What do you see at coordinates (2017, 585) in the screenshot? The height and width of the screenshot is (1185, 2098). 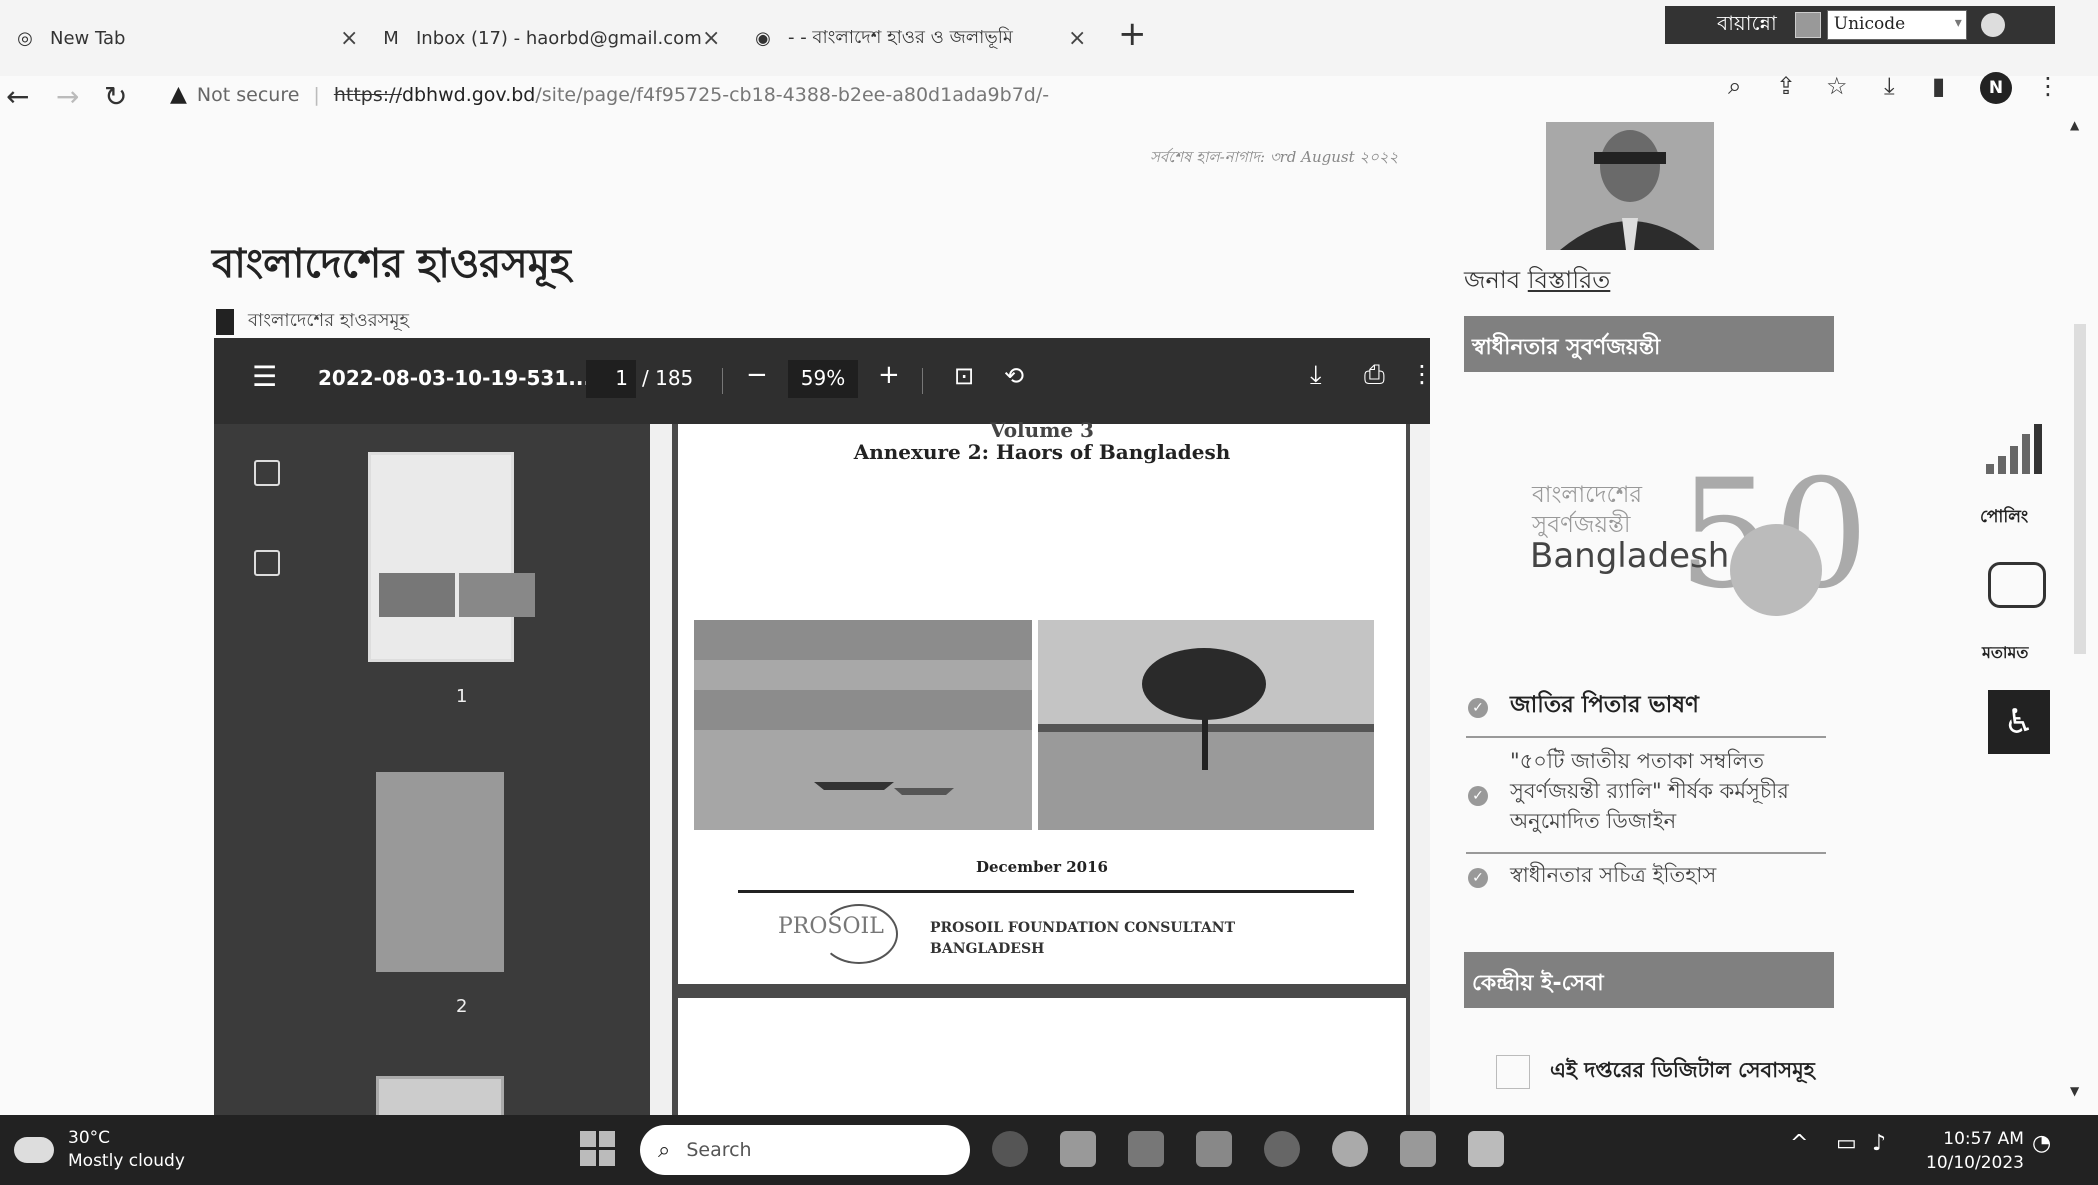 I see `feedback-chat-icon` at bounding box center [2017, 585].